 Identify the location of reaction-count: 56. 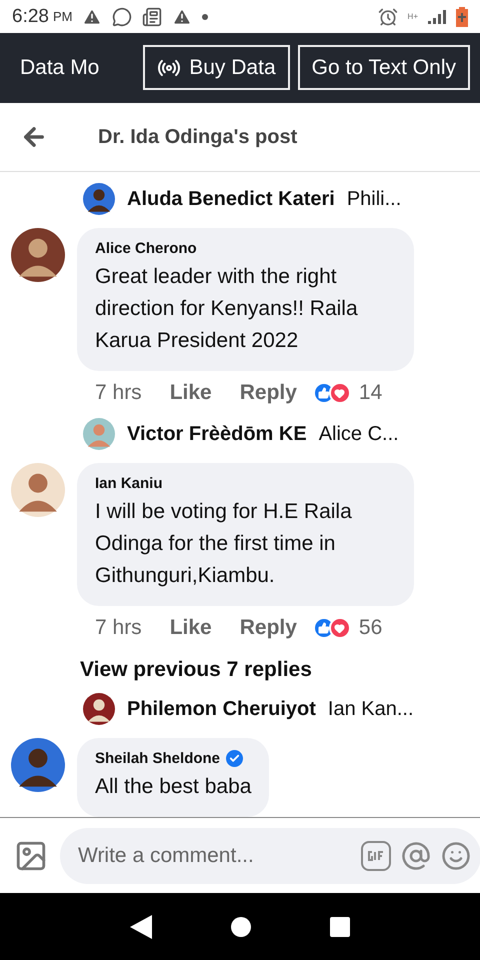
(370, 628).